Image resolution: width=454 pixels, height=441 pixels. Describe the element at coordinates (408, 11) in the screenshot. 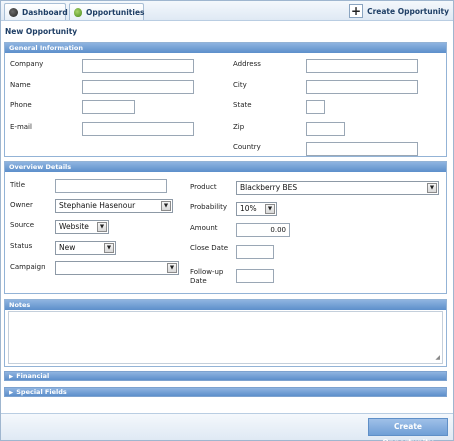

I see `create-opportunity-top-label: Create Opportunity` at that location.